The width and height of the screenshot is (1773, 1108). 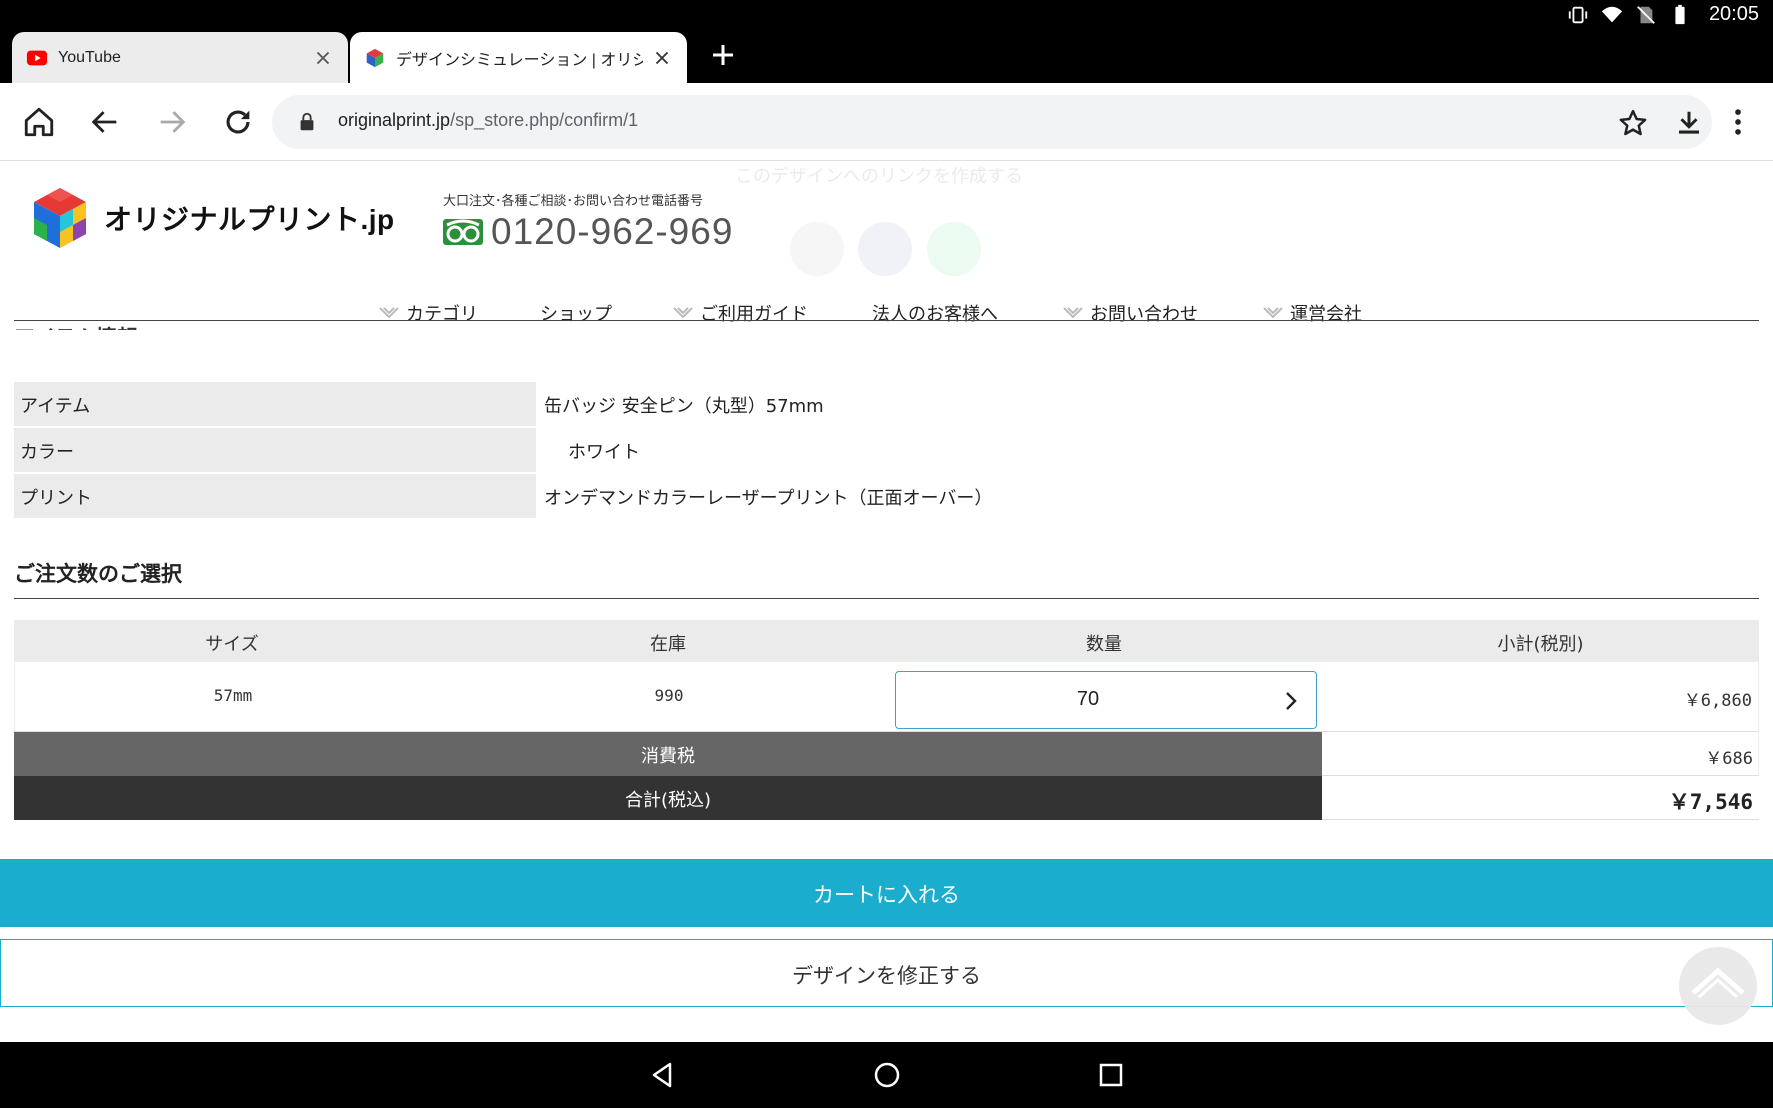 What do you see at coordinates (1540, 754) in the screenshot?
I see `tax-cell` at bounding box center [1540, 754].